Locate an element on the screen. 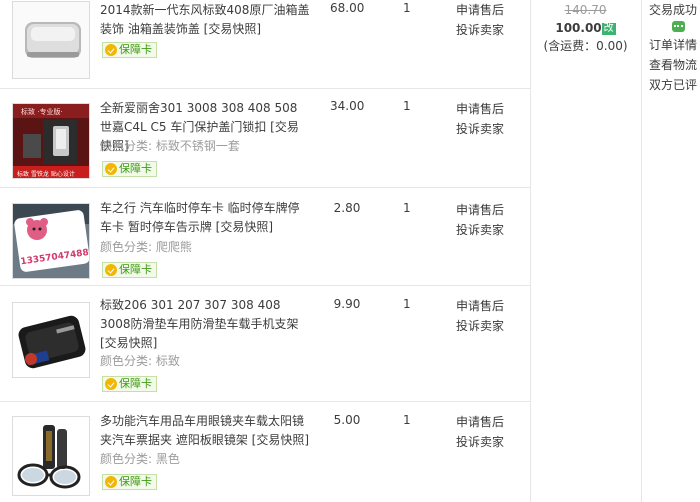 Image resolution: width=700 pixels, height=502 pixels. product-thumbnail: 标致 ·专业版· 标致 雪铁龙 贴心设计 is located at coordinates (51, 141).